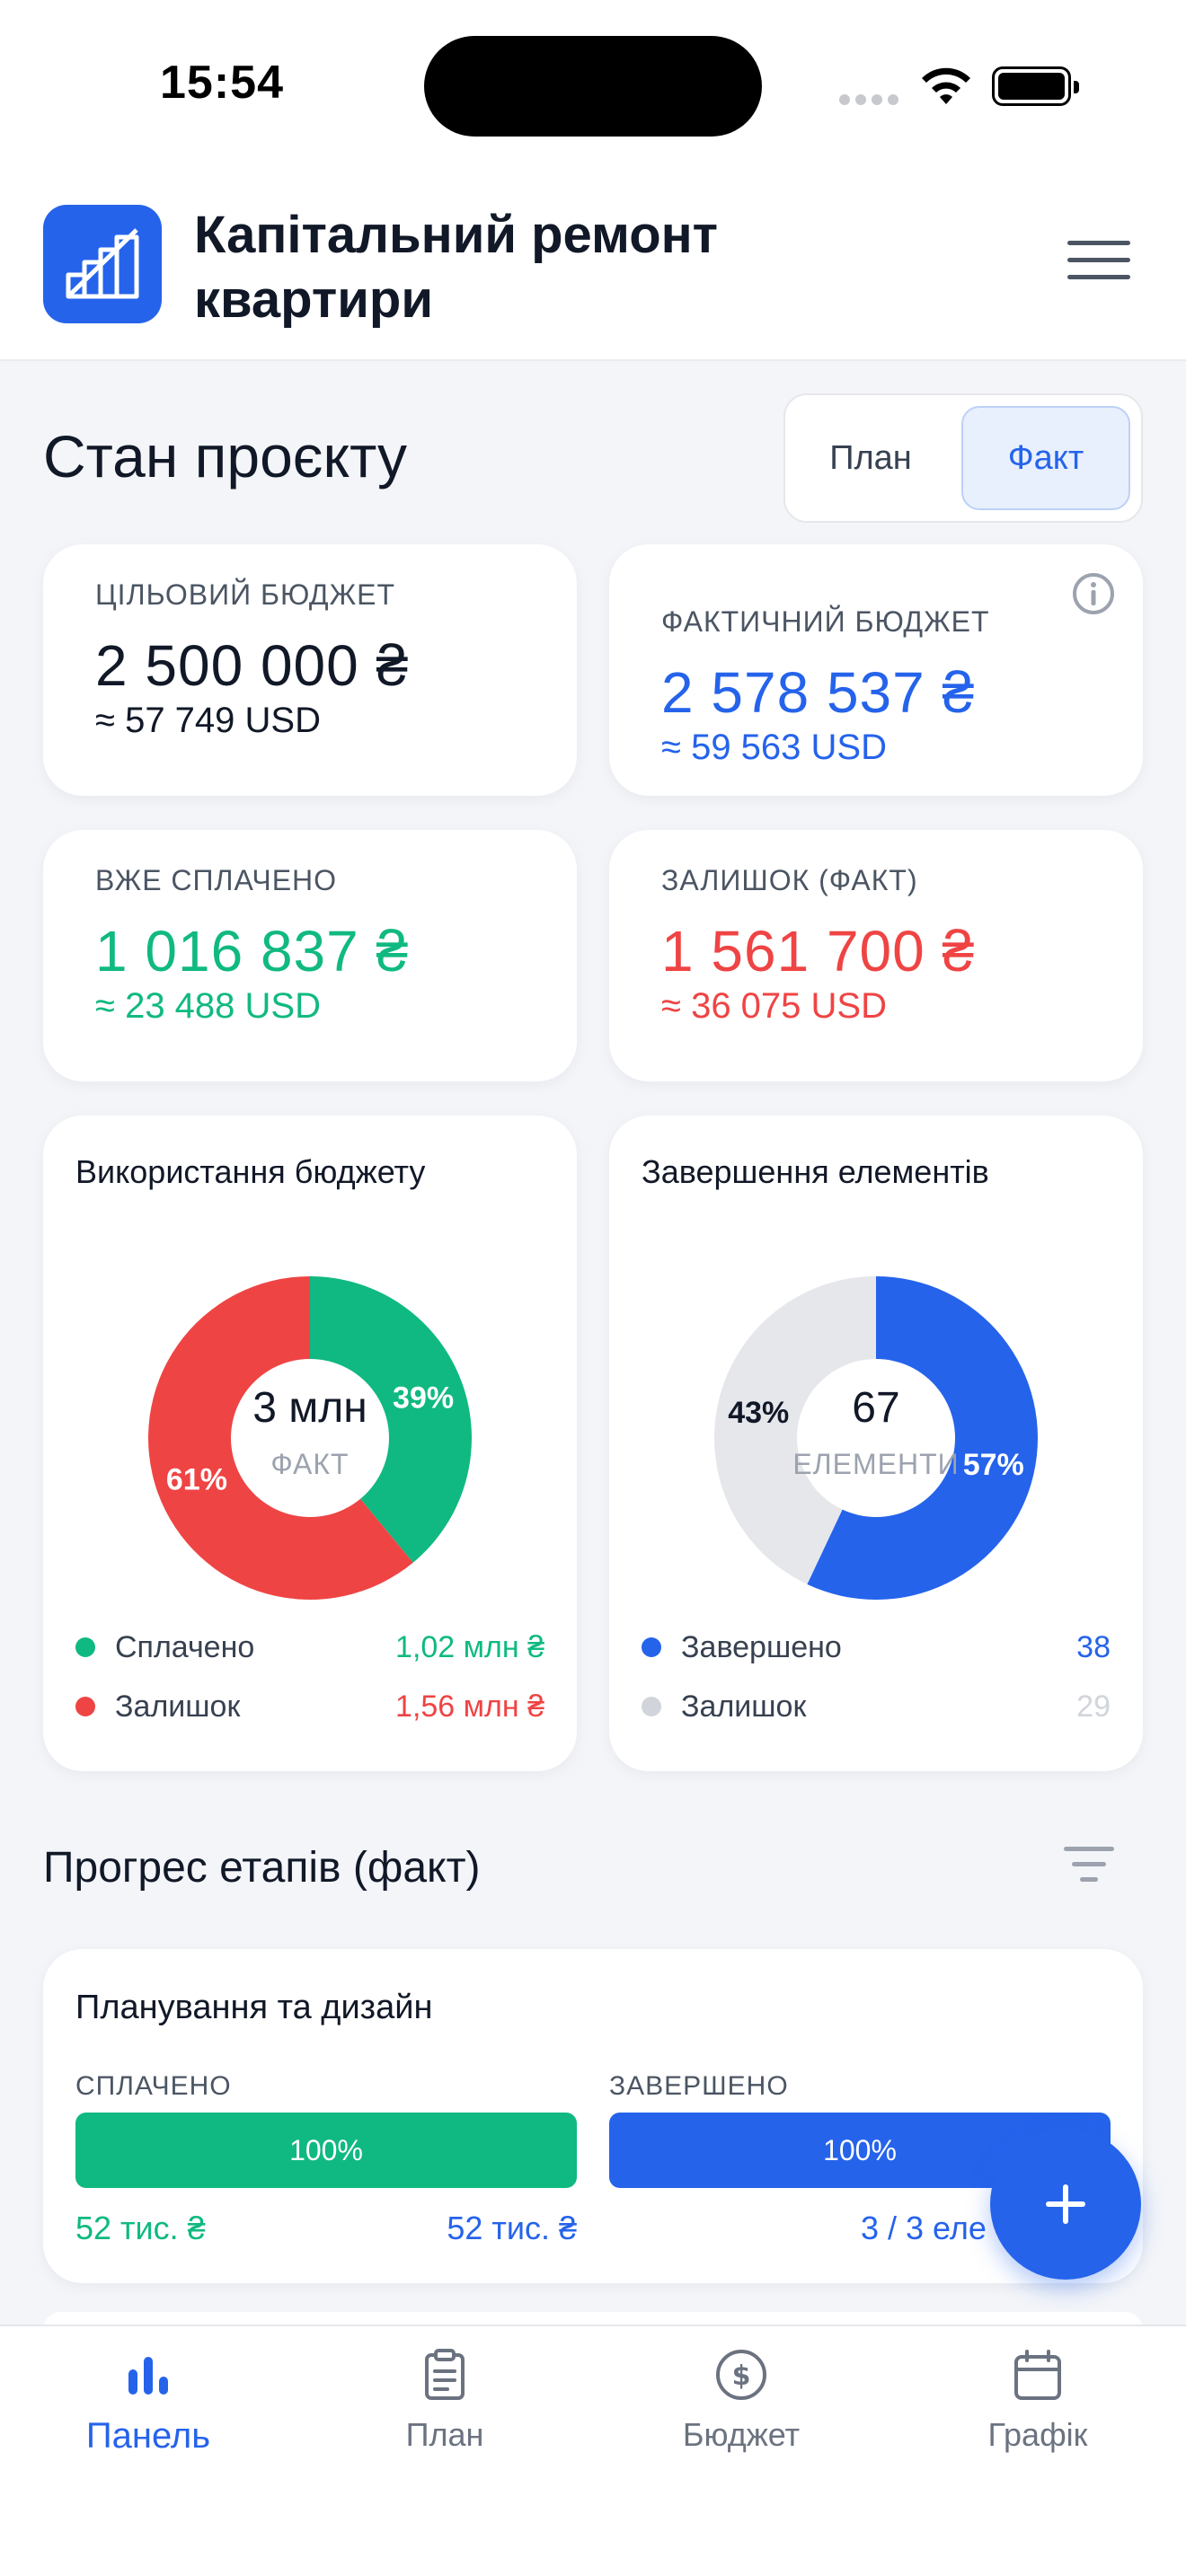 Image resolution: width=1186 pixels, height=2576 pixels. Describe the element at coordinates (1089, 1868) in the screenshot. I see `filter-icon` at that location.